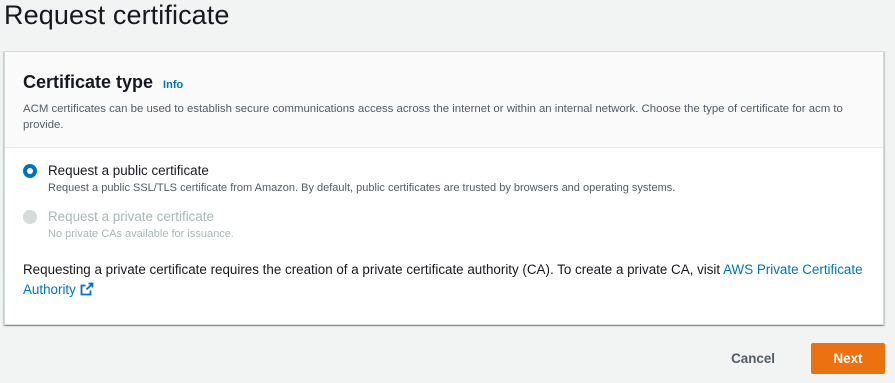  I want to click on radio-label-private: Request a private certificate, so click(131, 216).